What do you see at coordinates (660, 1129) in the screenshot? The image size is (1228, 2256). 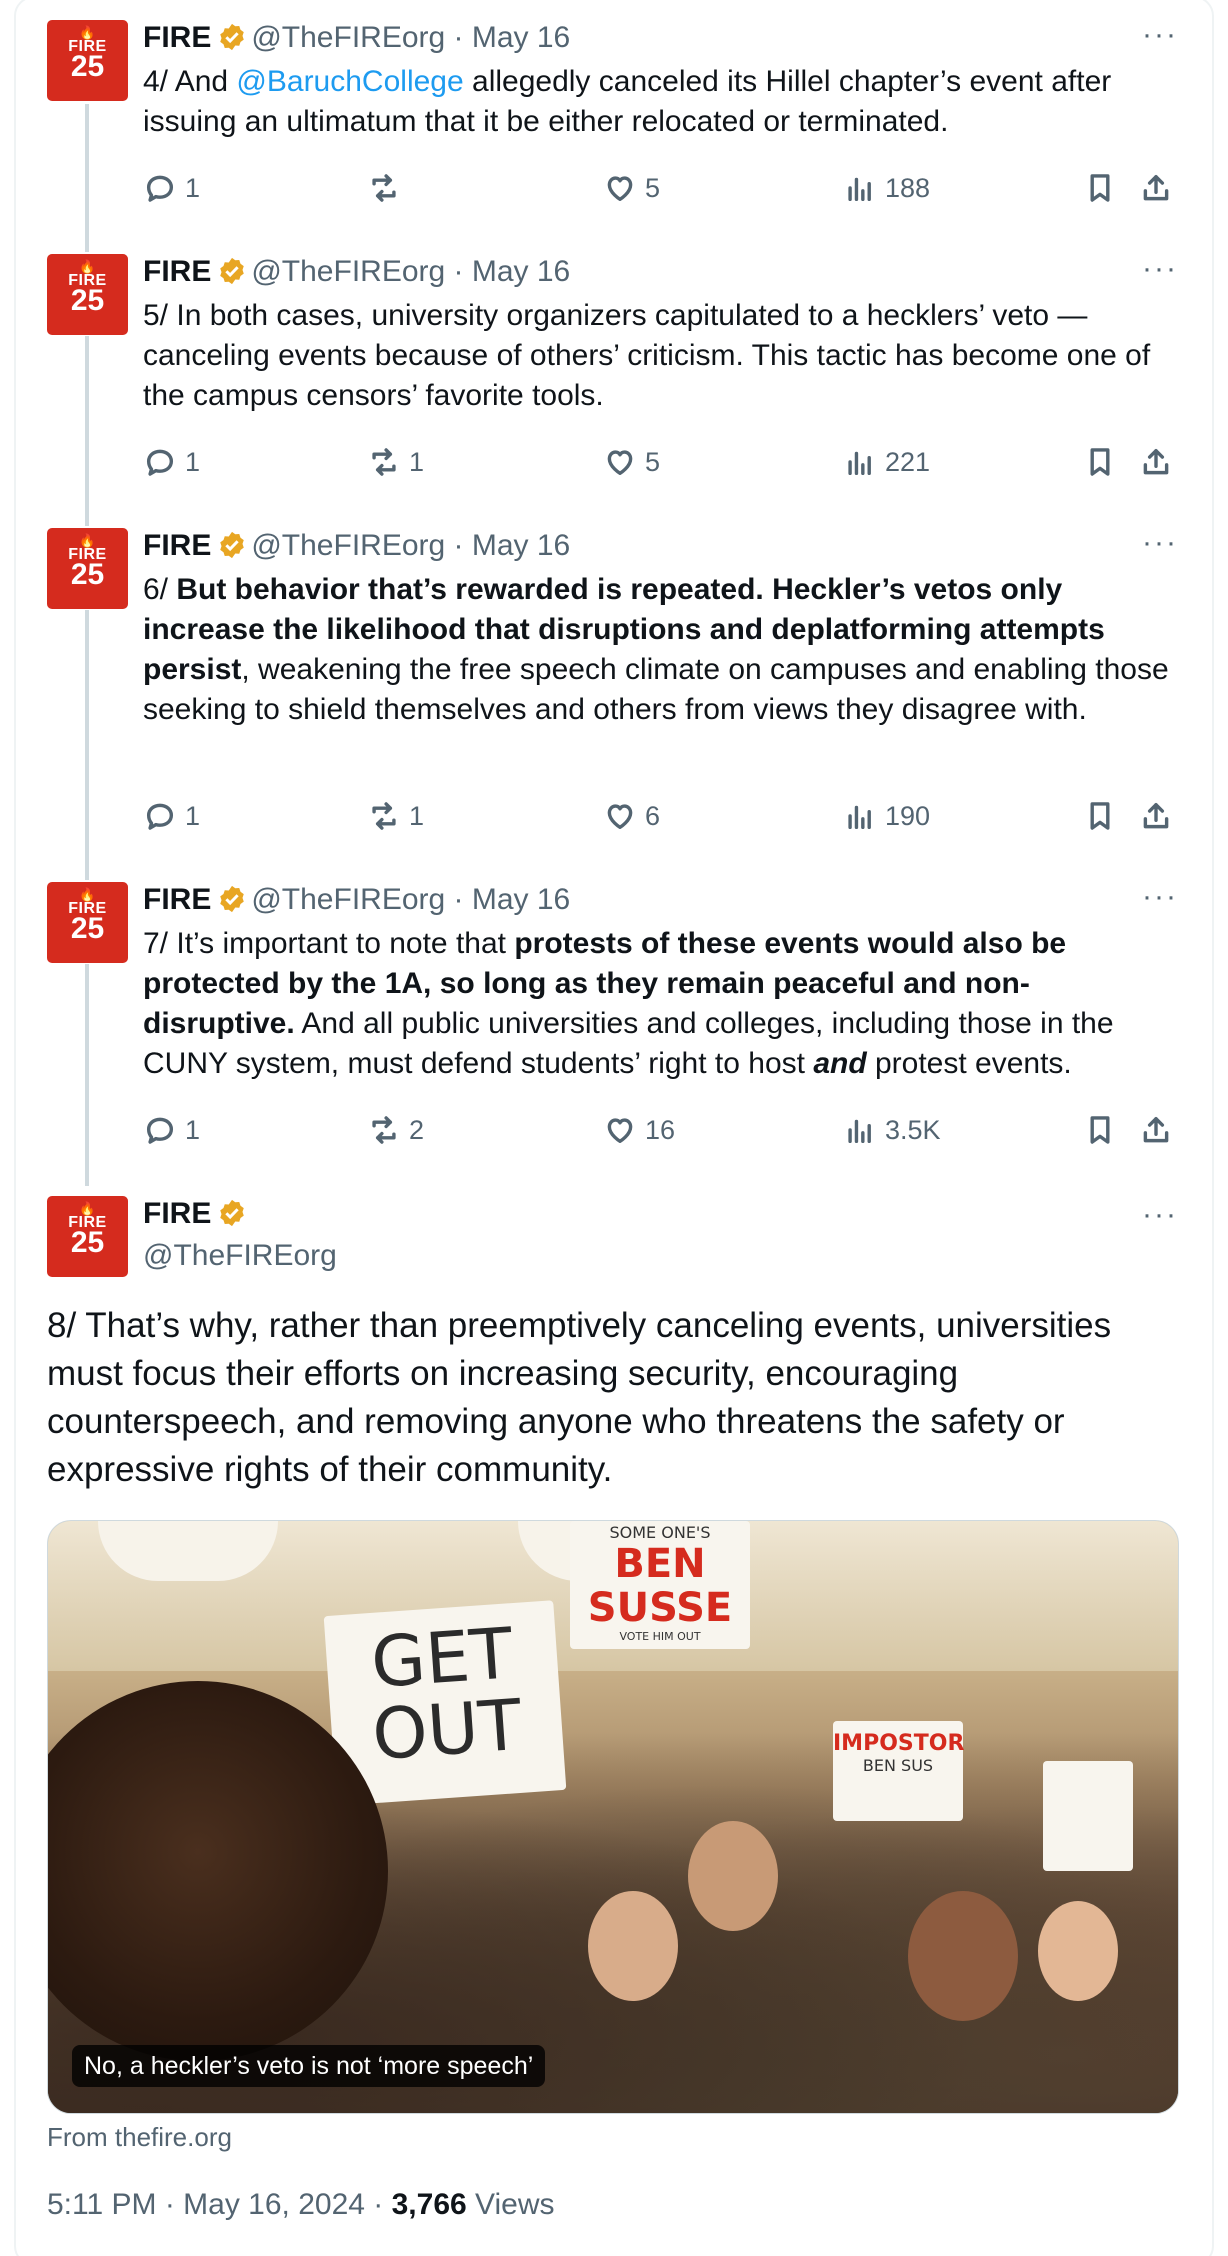 I see `like-count: 16` at bounding box center [660, 1129].